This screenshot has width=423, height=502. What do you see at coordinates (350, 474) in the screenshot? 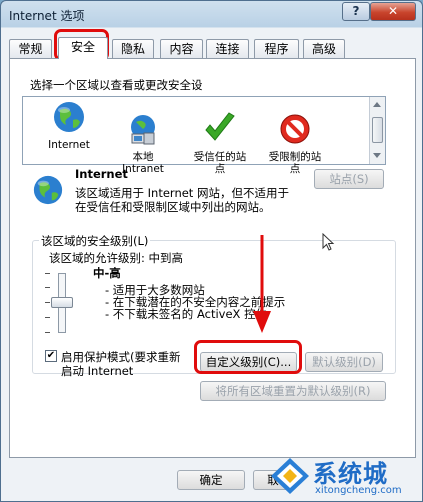
I see `watermark-brand: 系统城` at bounding box center [350, 474].